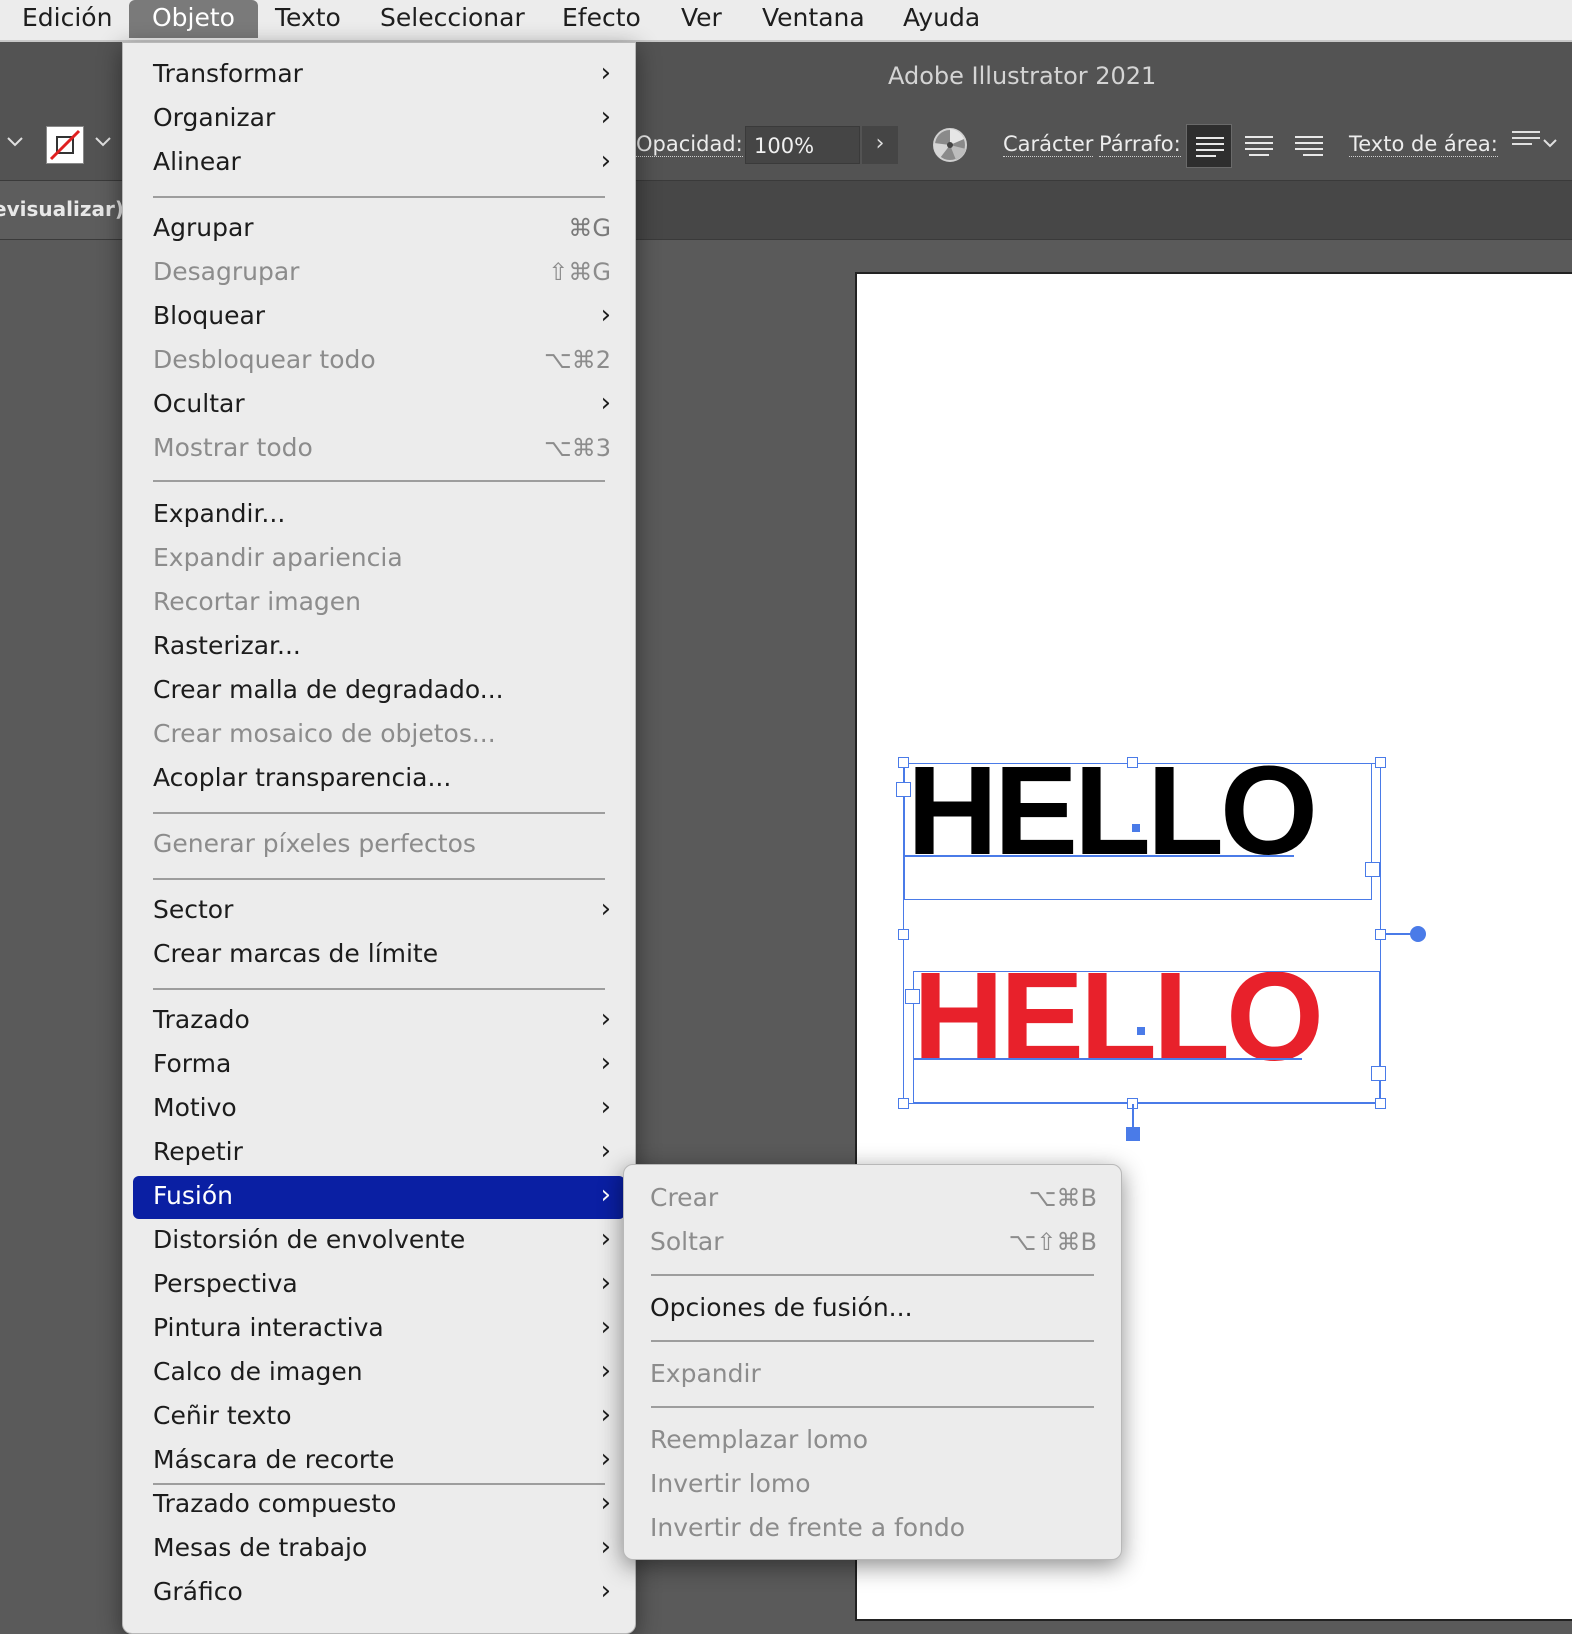  What do you see at coordinates (379, 1021) in the screenshot?
I see `object-menu-item-trazado: Trazado ›` at bounding box center [379, 1021].